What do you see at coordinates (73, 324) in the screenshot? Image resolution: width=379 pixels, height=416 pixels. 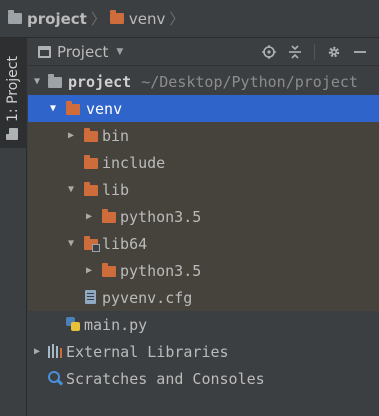 I see `python-file-icon` at bounding box center [73, 324].